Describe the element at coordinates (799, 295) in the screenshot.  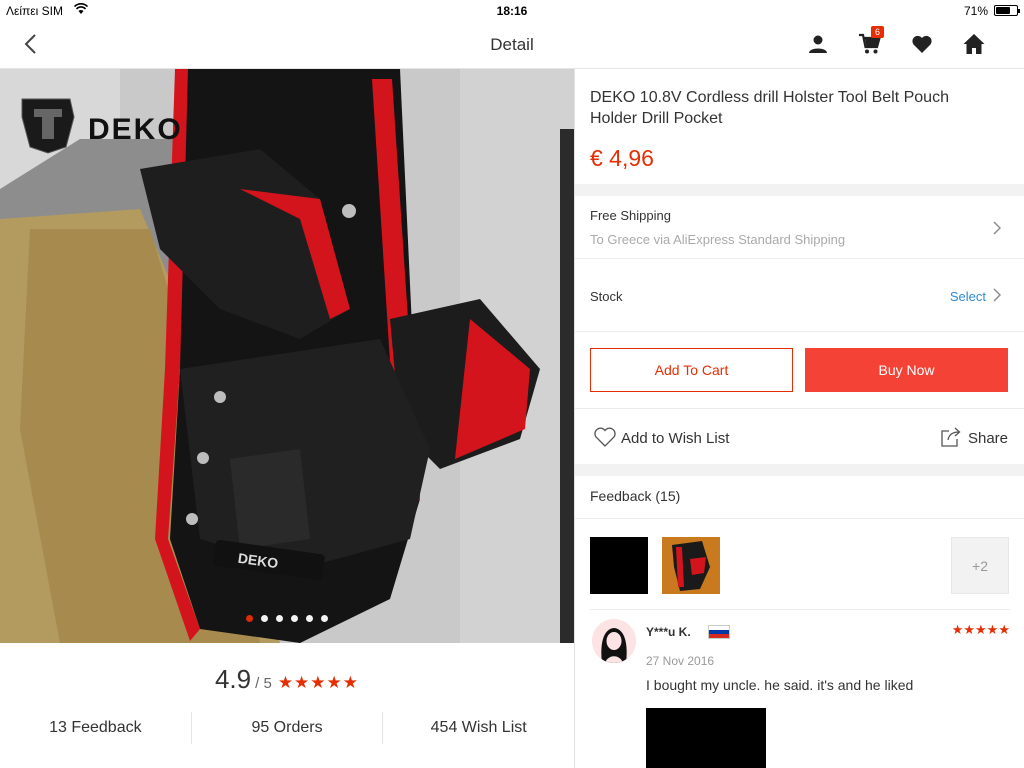
I see `stock-row: Stock Select` at that location.